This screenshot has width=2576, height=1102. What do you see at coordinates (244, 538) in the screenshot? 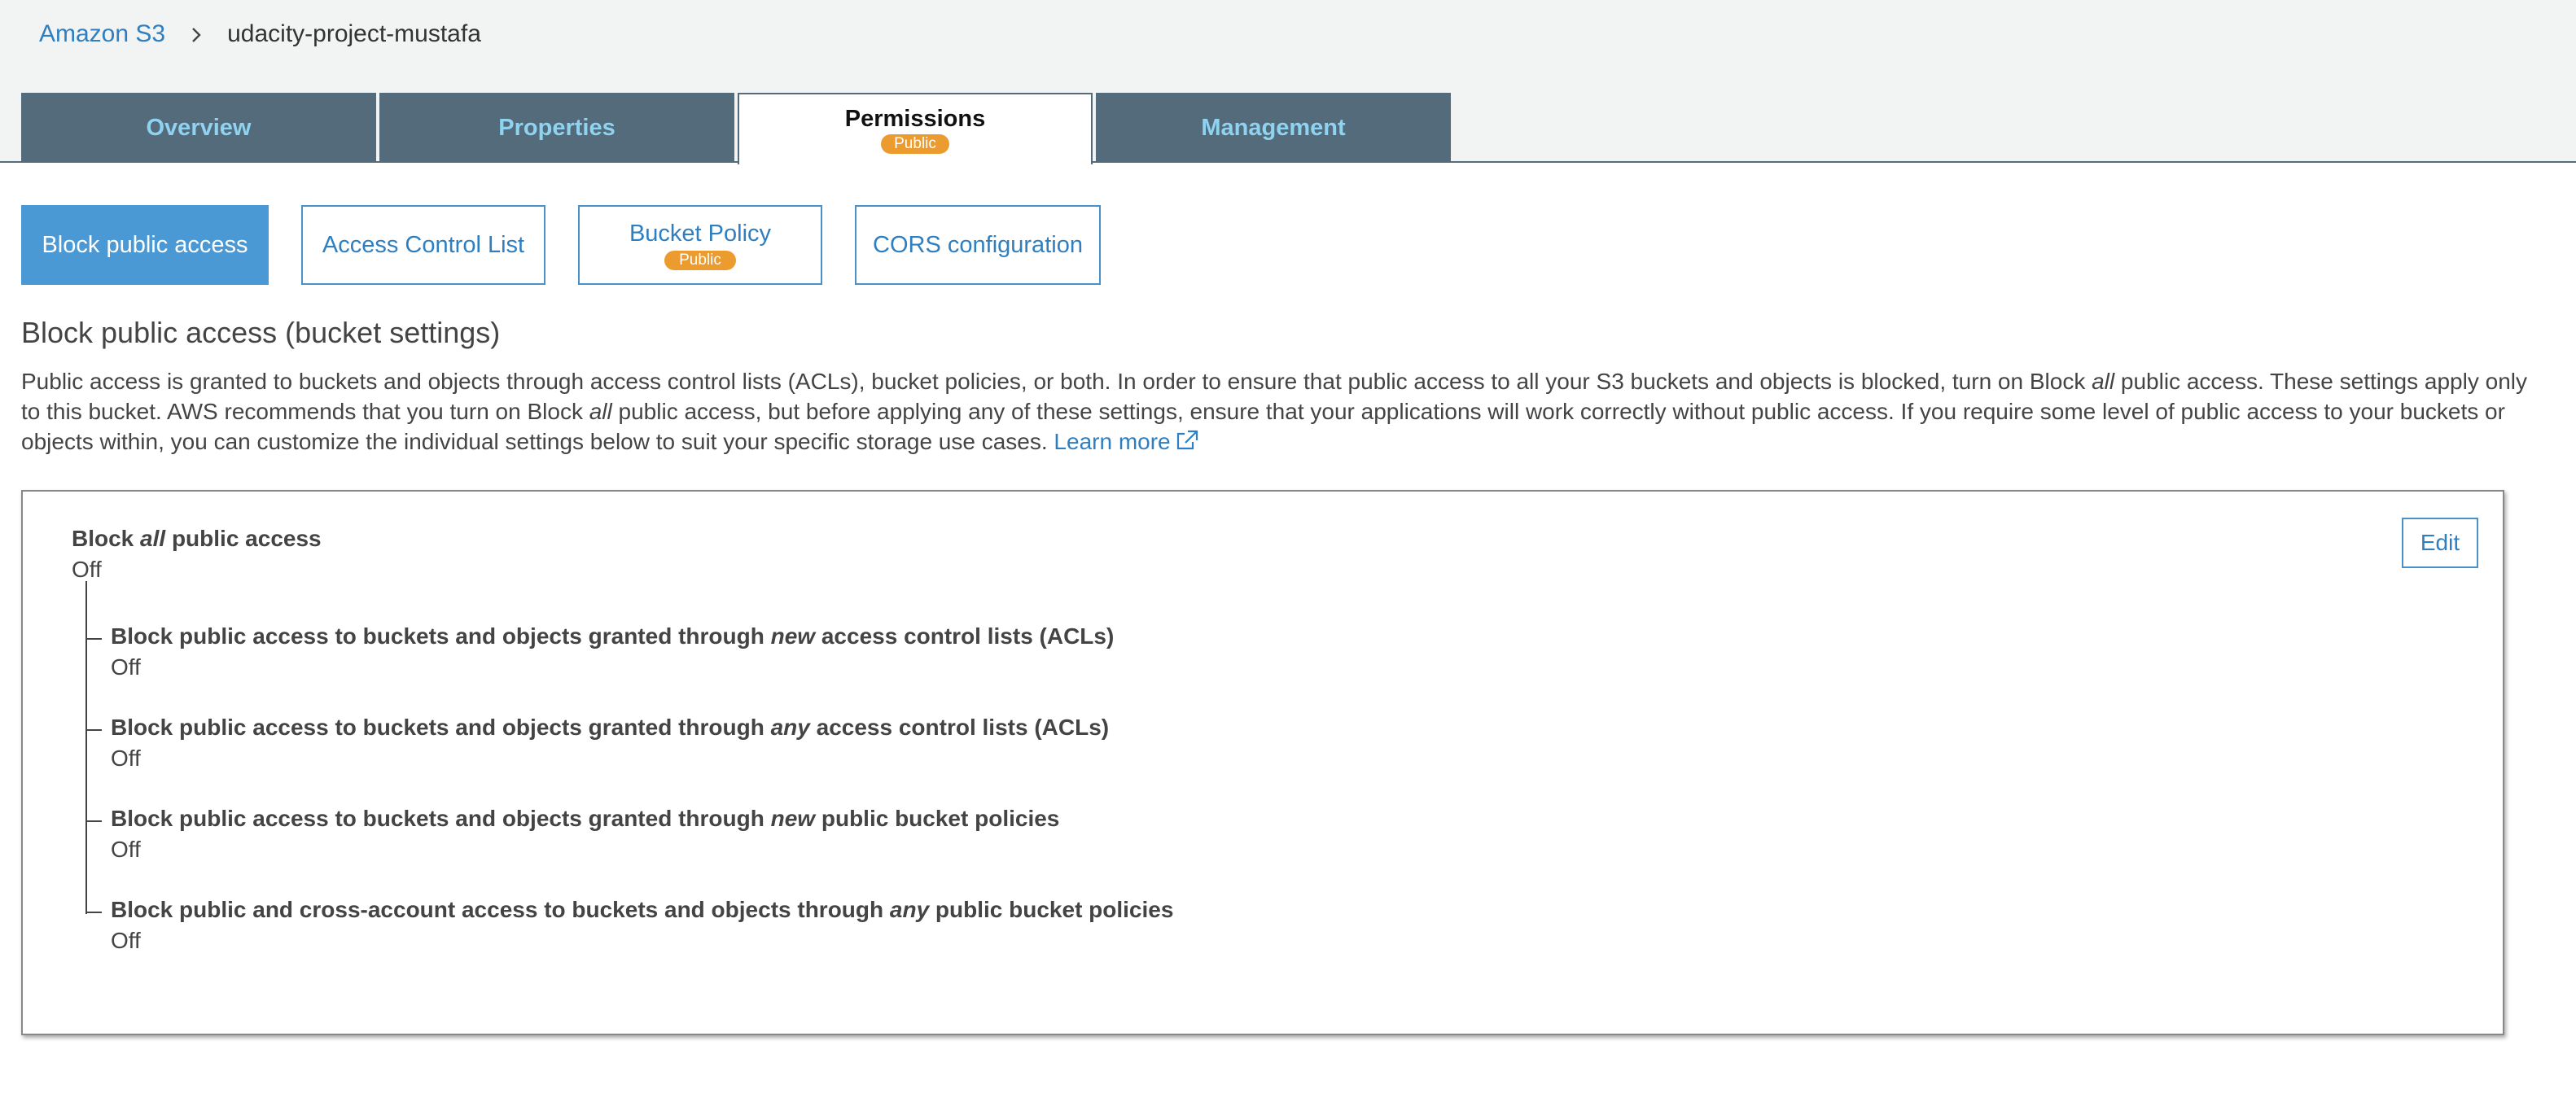
I see `setting-label-text: public access` at bounding box center [244, 538].